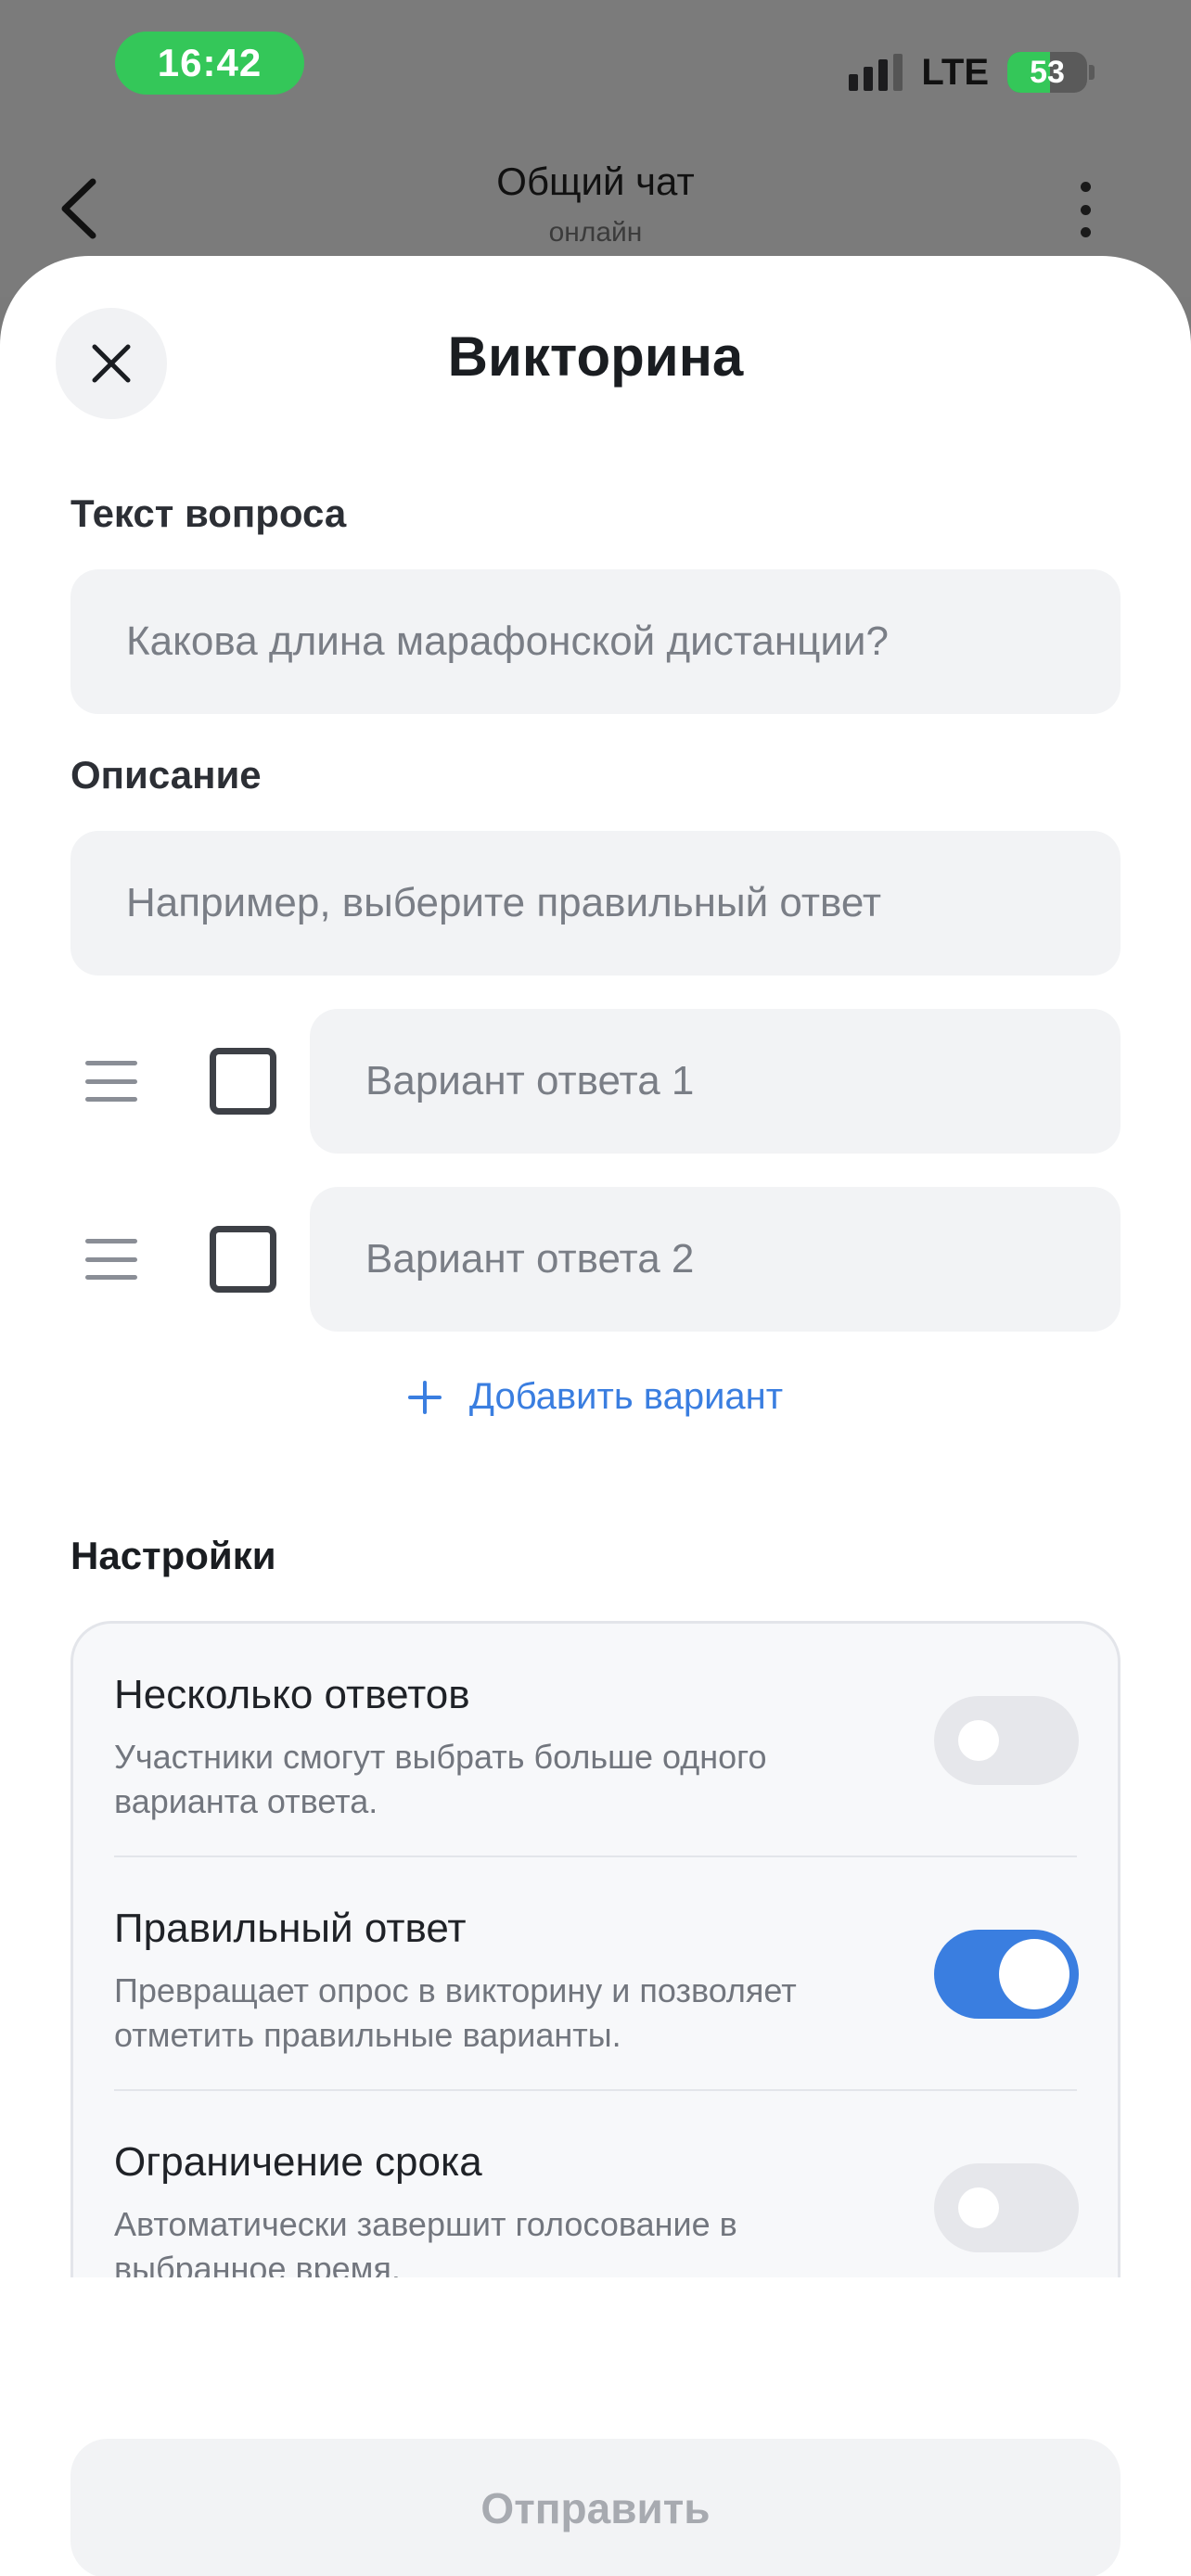 The height and width of the screenshot is (2576, 1191). What do you see at coordinates (292, 1694) in the screenshot?
I see `setting-title: Несколько ответов` at bounding box center [292, 1694].